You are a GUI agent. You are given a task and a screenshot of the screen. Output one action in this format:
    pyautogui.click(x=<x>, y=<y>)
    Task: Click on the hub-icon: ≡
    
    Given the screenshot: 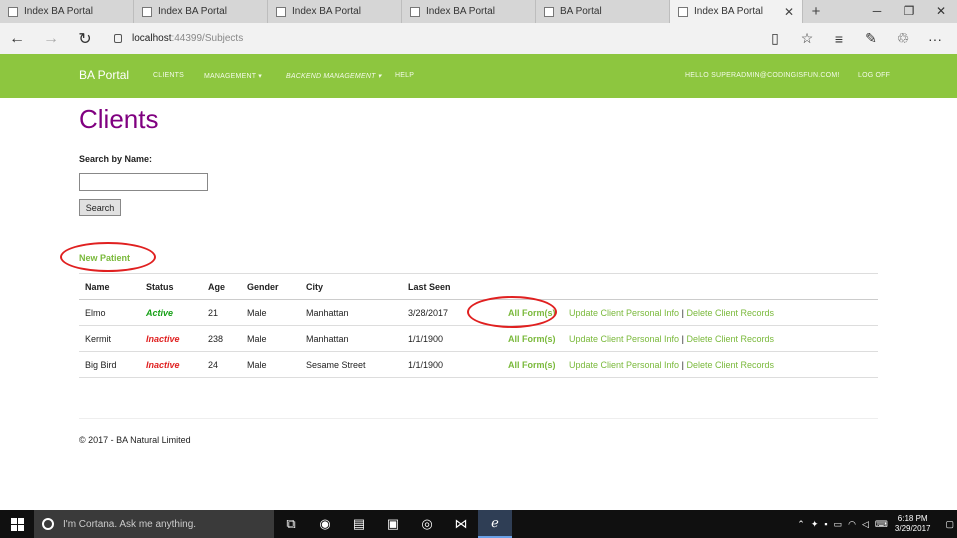 What is the action you would take?
    pyautogui.click(x=839, y=39)
    